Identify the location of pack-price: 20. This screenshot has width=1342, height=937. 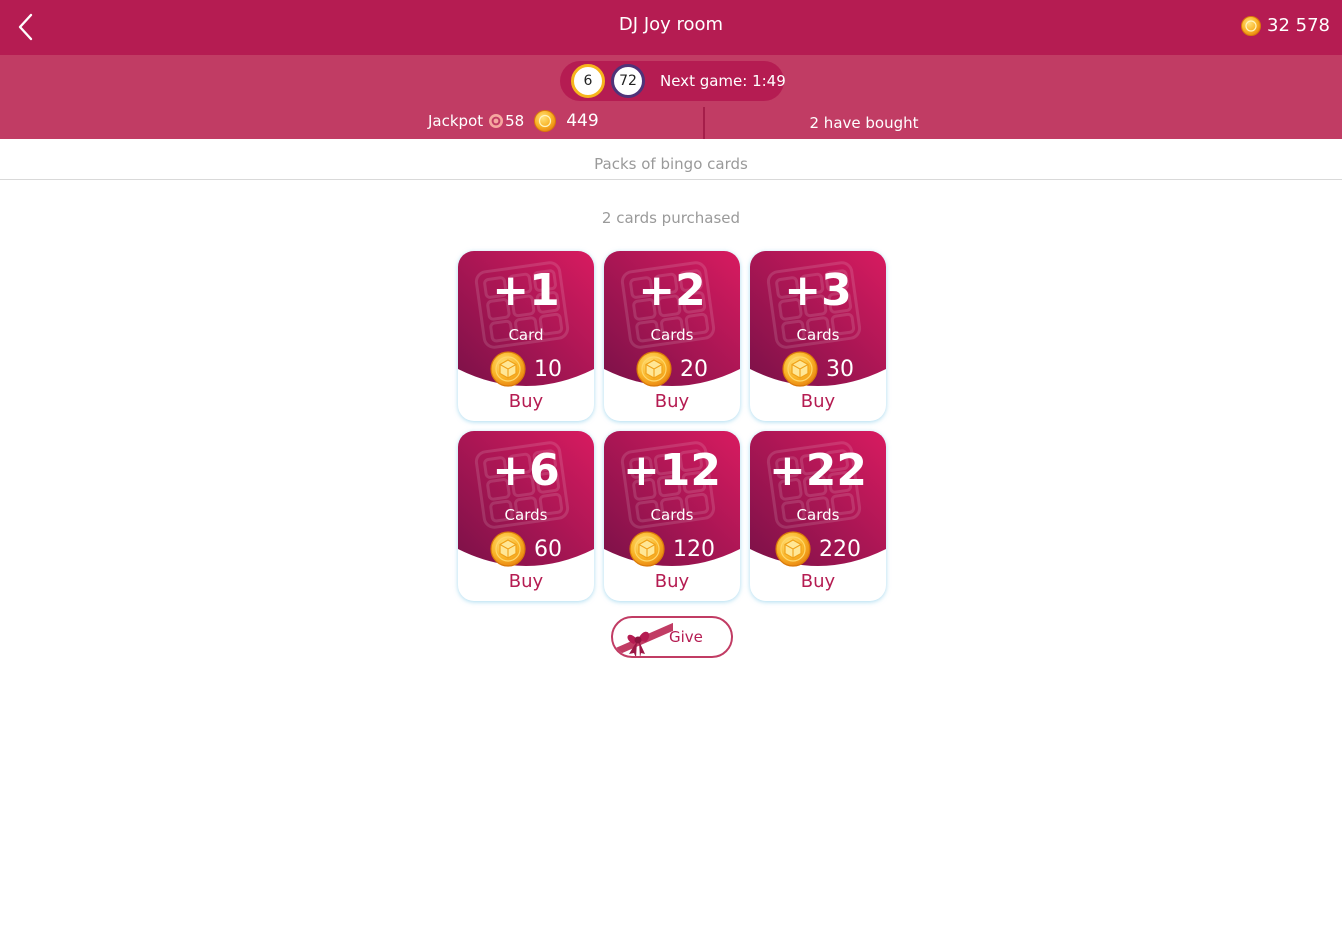
(672, 369).